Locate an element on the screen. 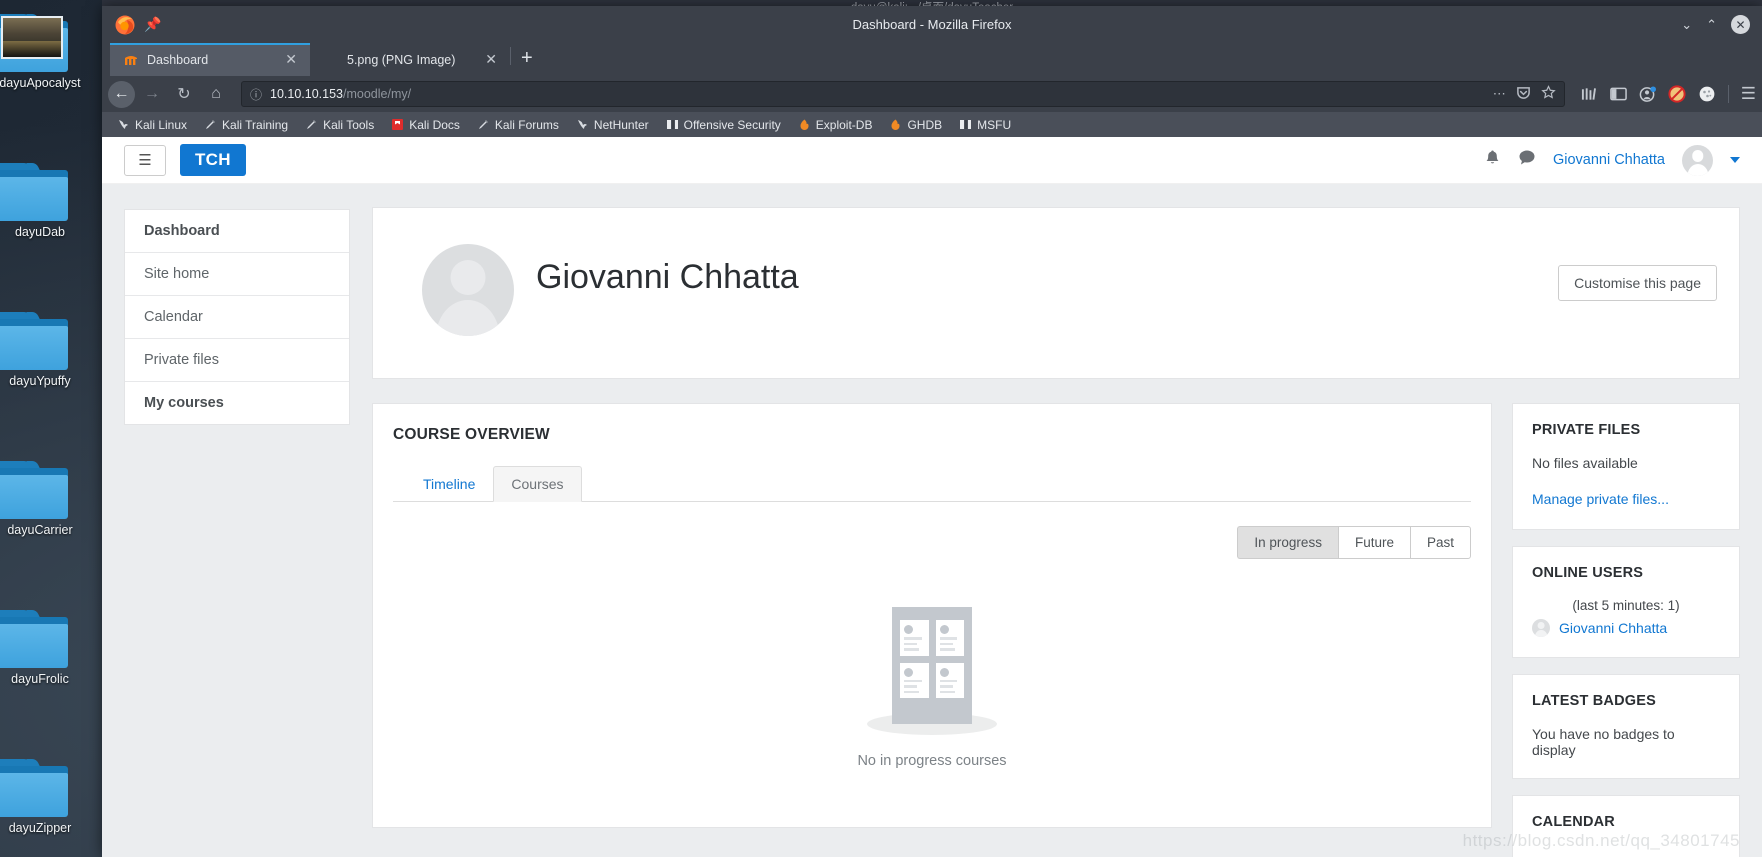  toolbar-separator is located at coordinates (1728, 94).